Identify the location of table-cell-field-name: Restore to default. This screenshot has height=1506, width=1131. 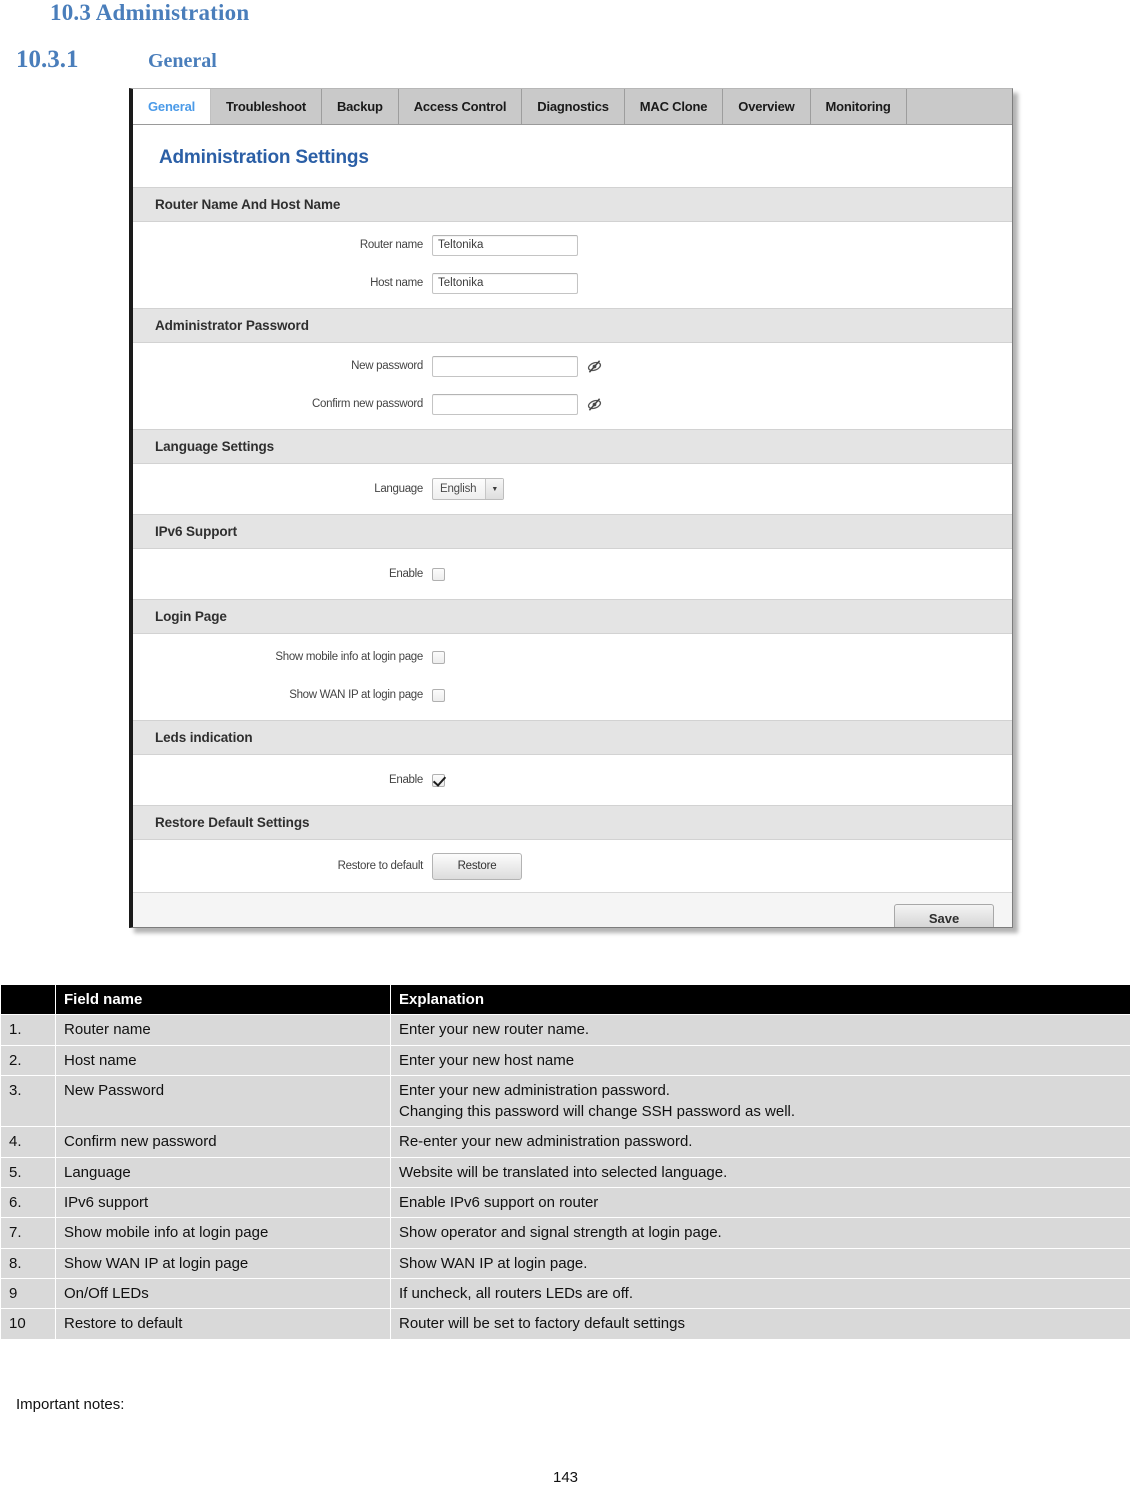
(223, 1324).